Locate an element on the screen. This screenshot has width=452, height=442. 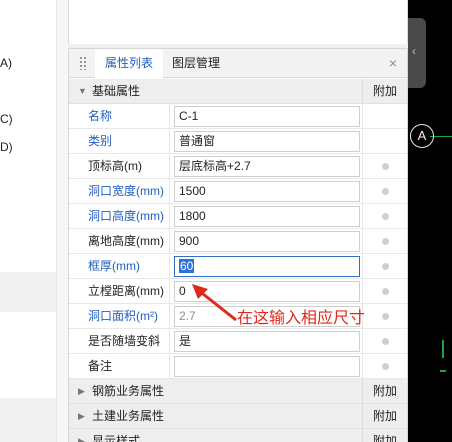
property-label: 顶标高(m) is located at coordinates (119, 166).